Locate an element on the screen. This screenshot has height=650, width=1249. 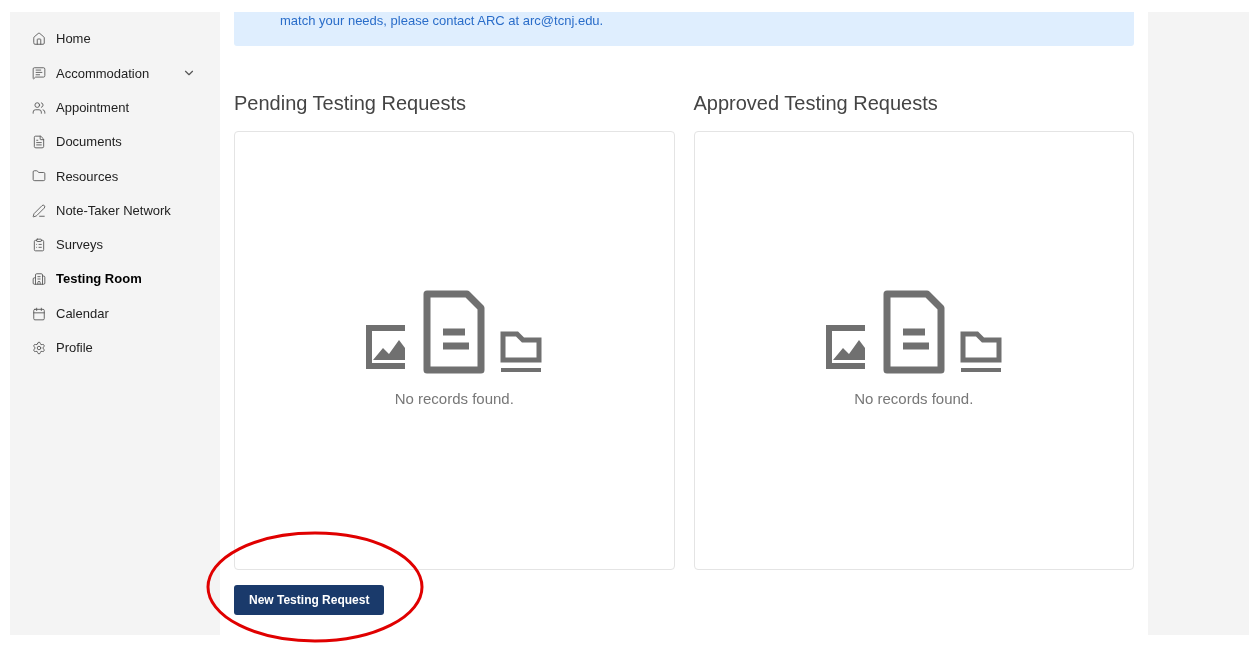
sidebar-item: Note-Taker Network is located at coordinates (115, 210).